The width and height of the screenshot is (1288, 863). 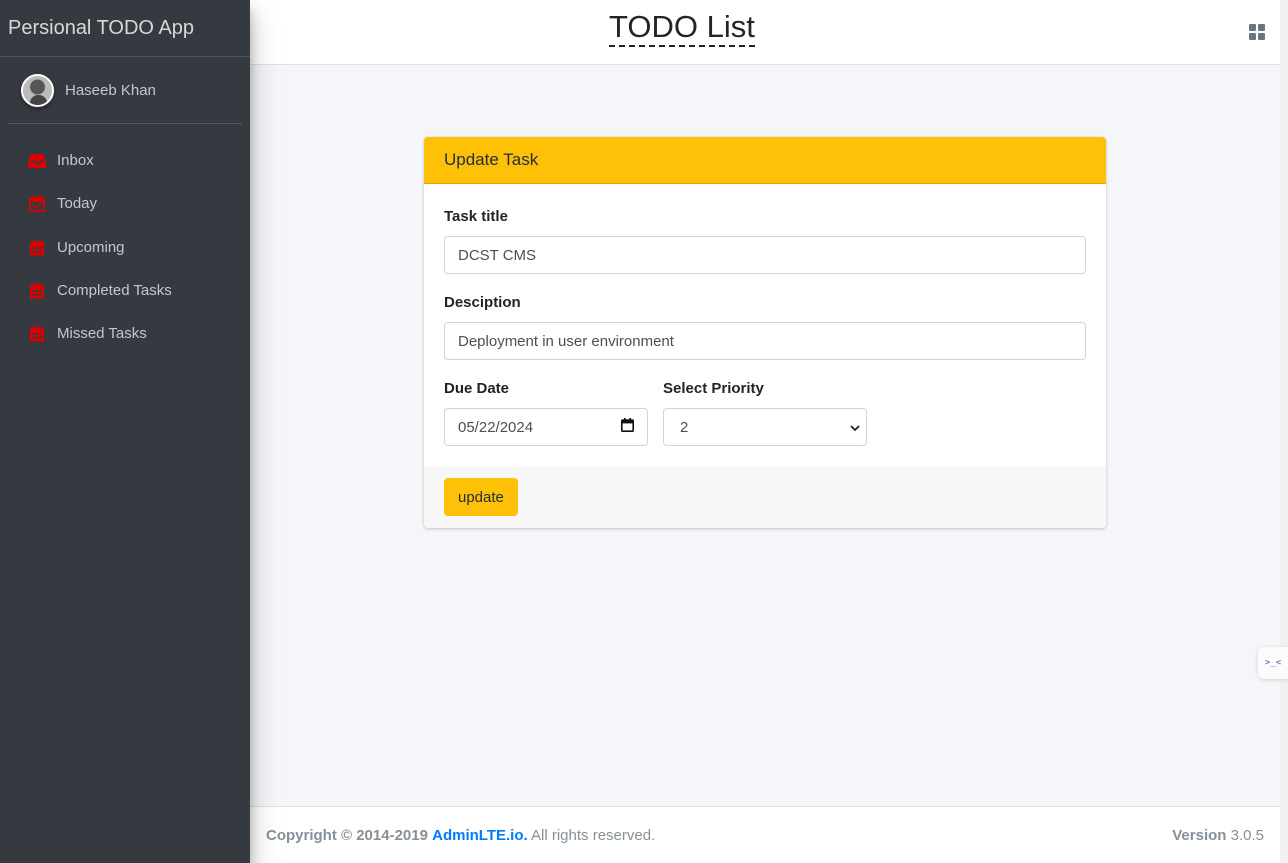 I want to click on due-date-label: Due Date, so click(x=477, y=388).